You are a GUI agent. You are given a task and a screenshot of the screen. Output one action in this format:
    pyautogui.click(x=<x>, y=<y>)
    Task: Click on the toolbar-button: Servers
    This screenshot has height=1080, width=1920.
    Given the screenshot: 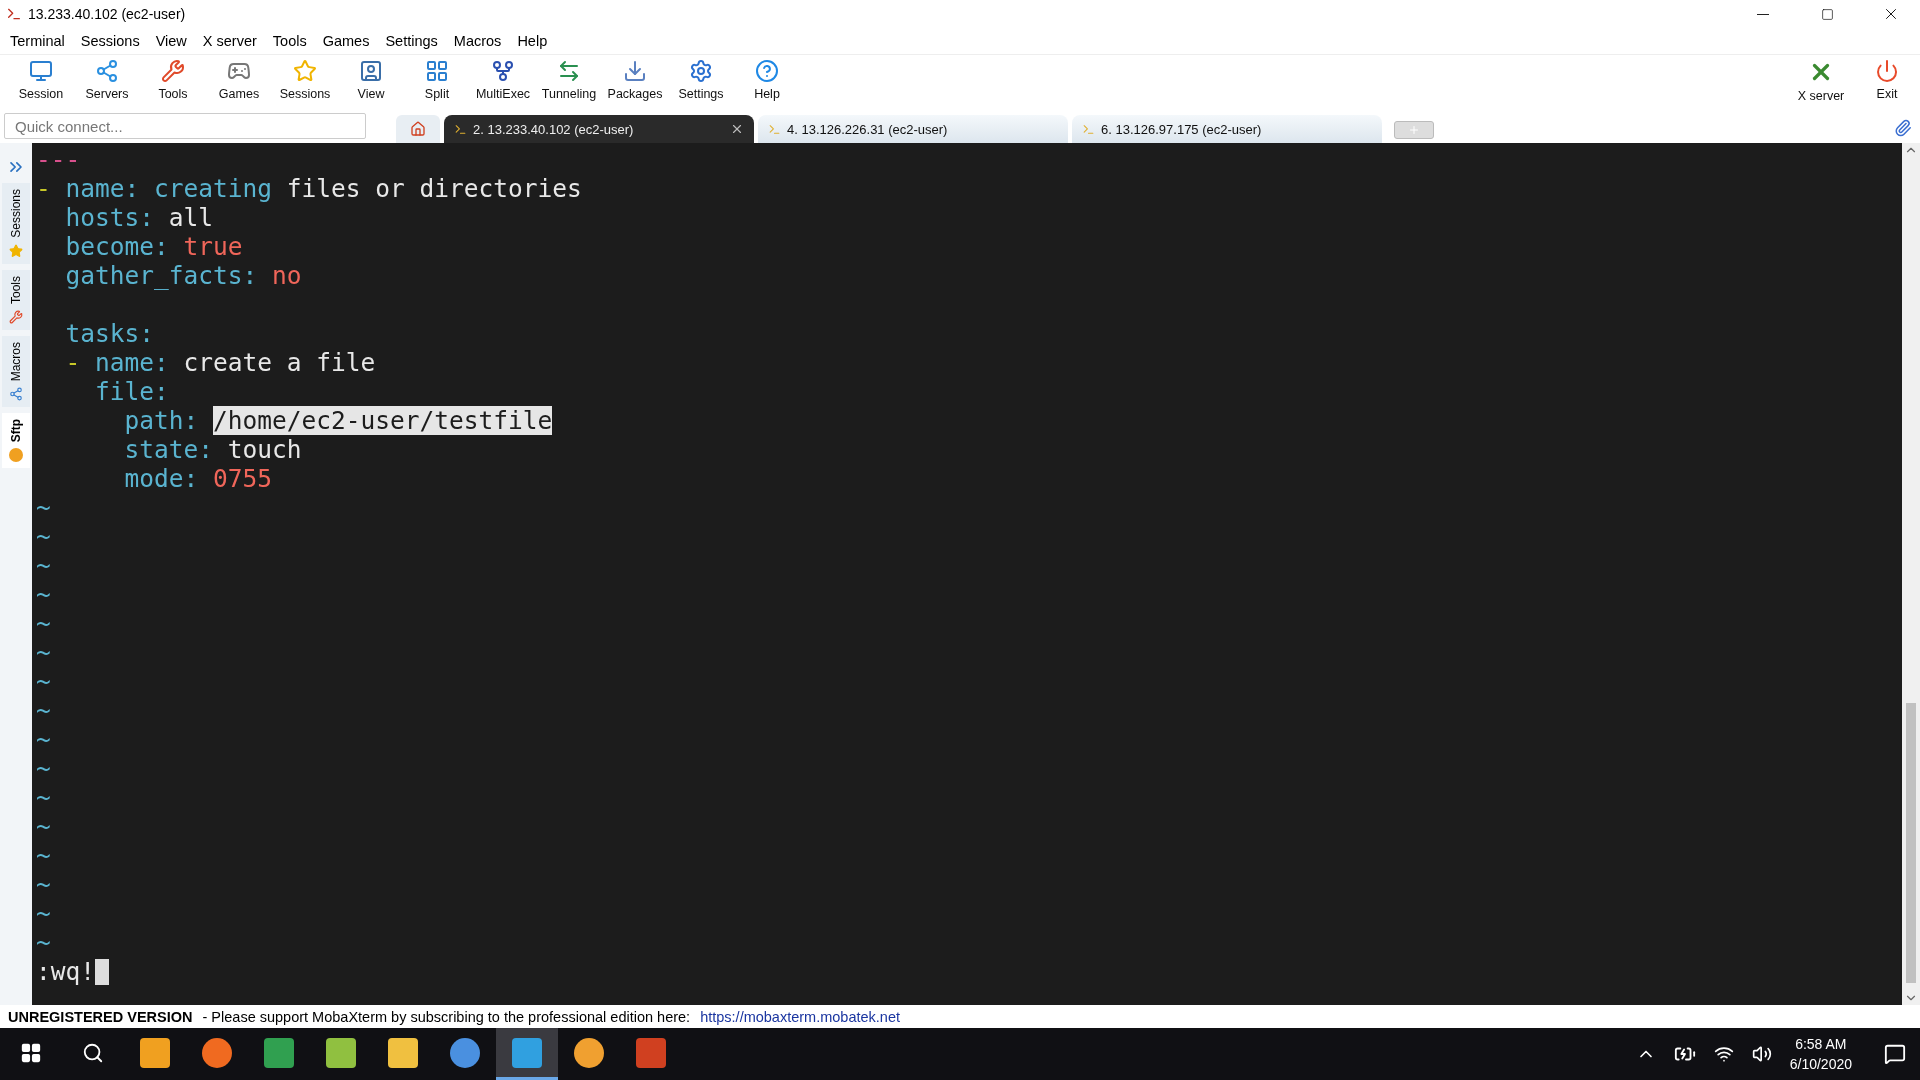 What is the action you would take?
    pyautogui.click(x=107, y=81)
    